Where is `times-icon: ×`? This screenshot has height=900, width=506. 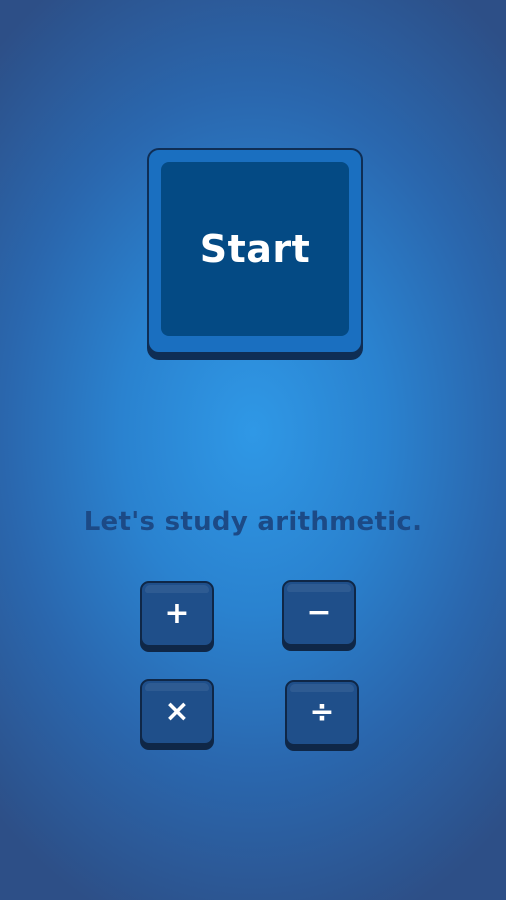 times-icon: × is located at coordinates (177, 711).